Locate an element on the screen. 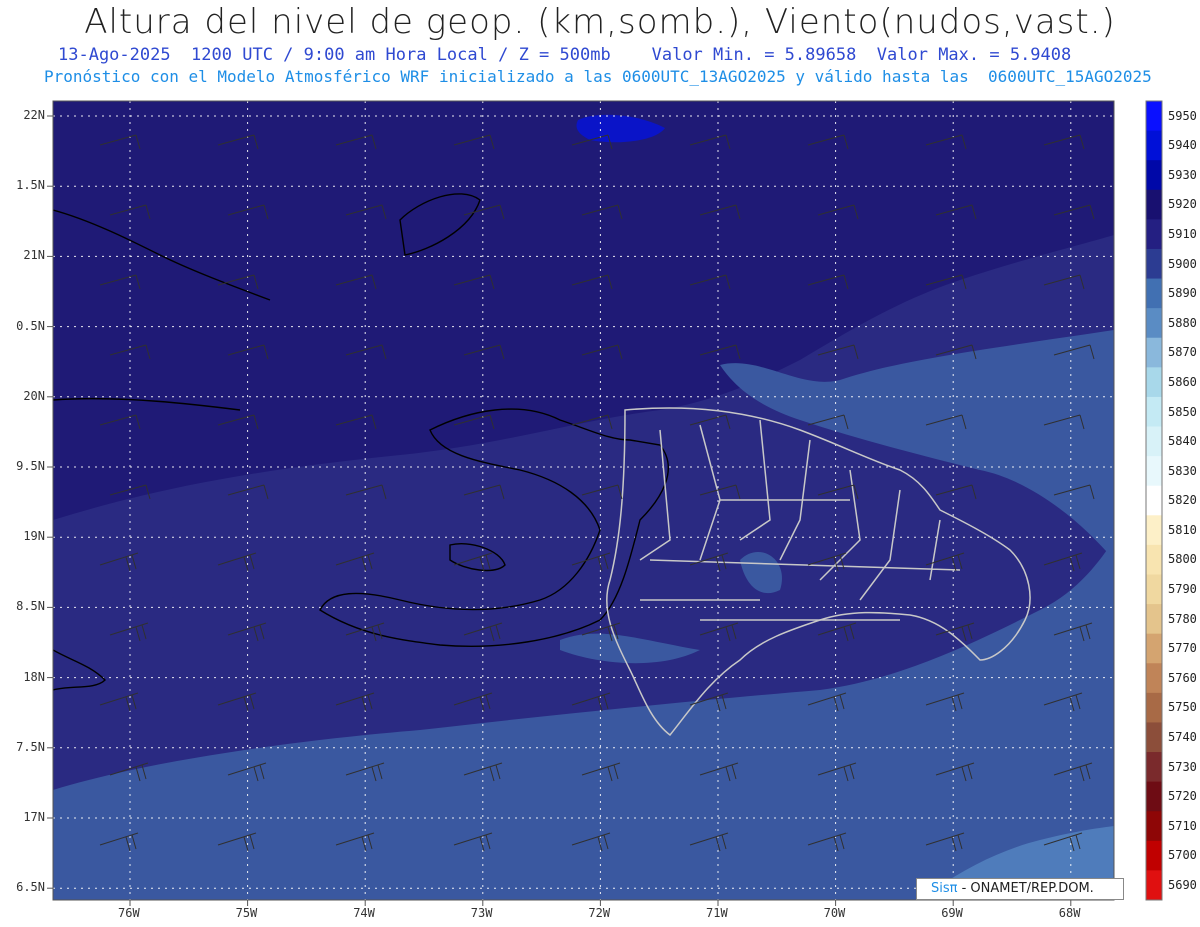 This screenshot has width=1200, height=927. colorbar-label: 5740 is located at coordinates (1182, 737).